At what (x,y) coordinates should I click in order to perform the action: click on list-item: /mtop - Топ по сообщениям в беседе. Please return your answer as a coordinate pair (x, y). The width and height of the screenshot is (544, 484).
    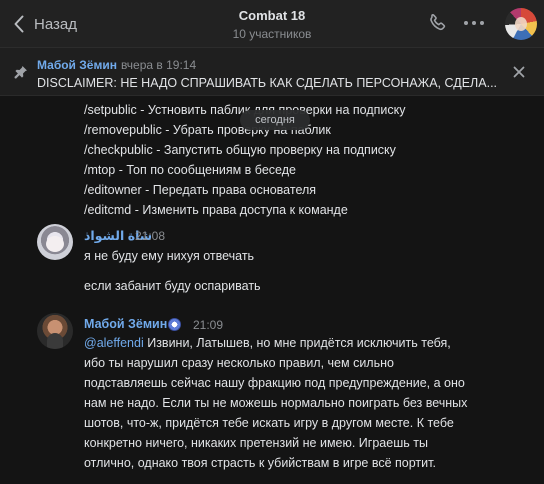
    Looking at the image, I should click on (190, 170).